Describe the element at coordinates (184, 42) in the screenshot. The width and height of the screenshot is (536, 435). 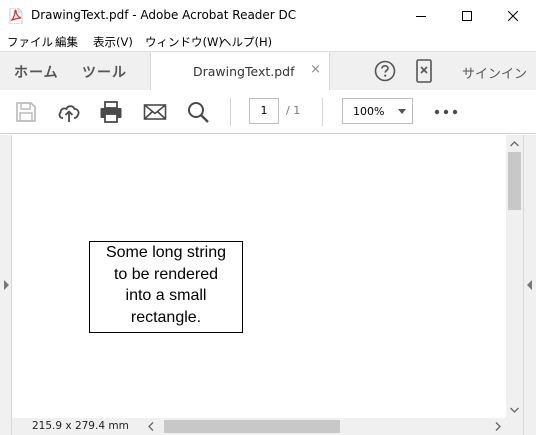
I see `menu-window: ウィンドウ(W)` at that location.